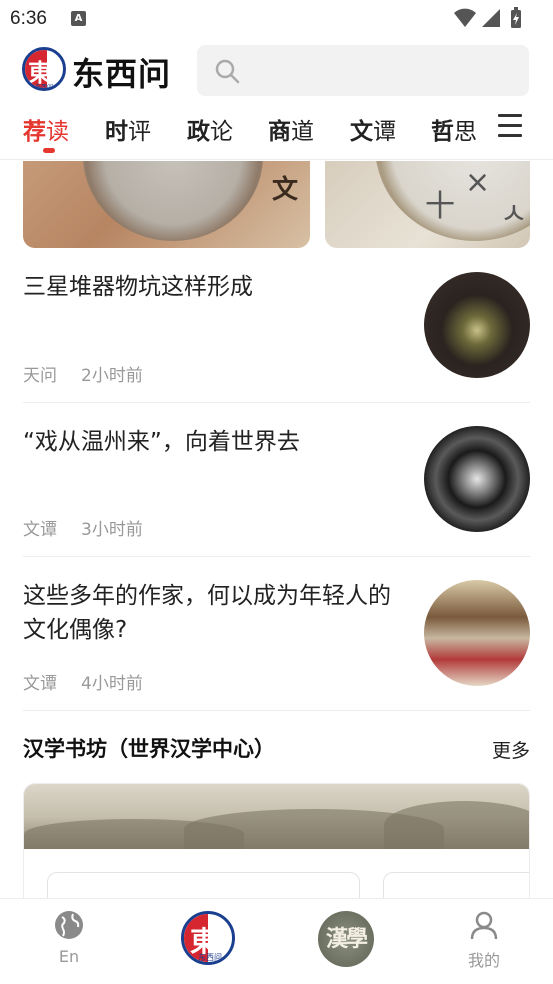 The width and height of the screenshot is (553, 984). Describe the element at coordinates (161, 442) in the screenshot. I see `news-title: “戏从温州来”，向着世界去` at that location.